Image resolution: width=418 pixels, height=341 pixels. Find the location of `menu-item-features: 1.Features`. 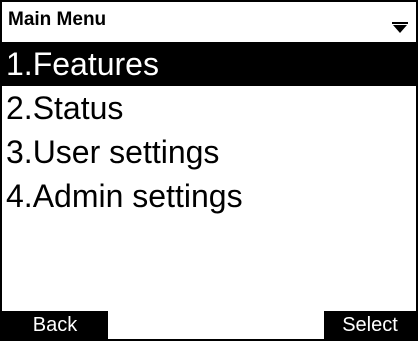

menu-item-features: 1.Features is located at coordinates (209, 64).